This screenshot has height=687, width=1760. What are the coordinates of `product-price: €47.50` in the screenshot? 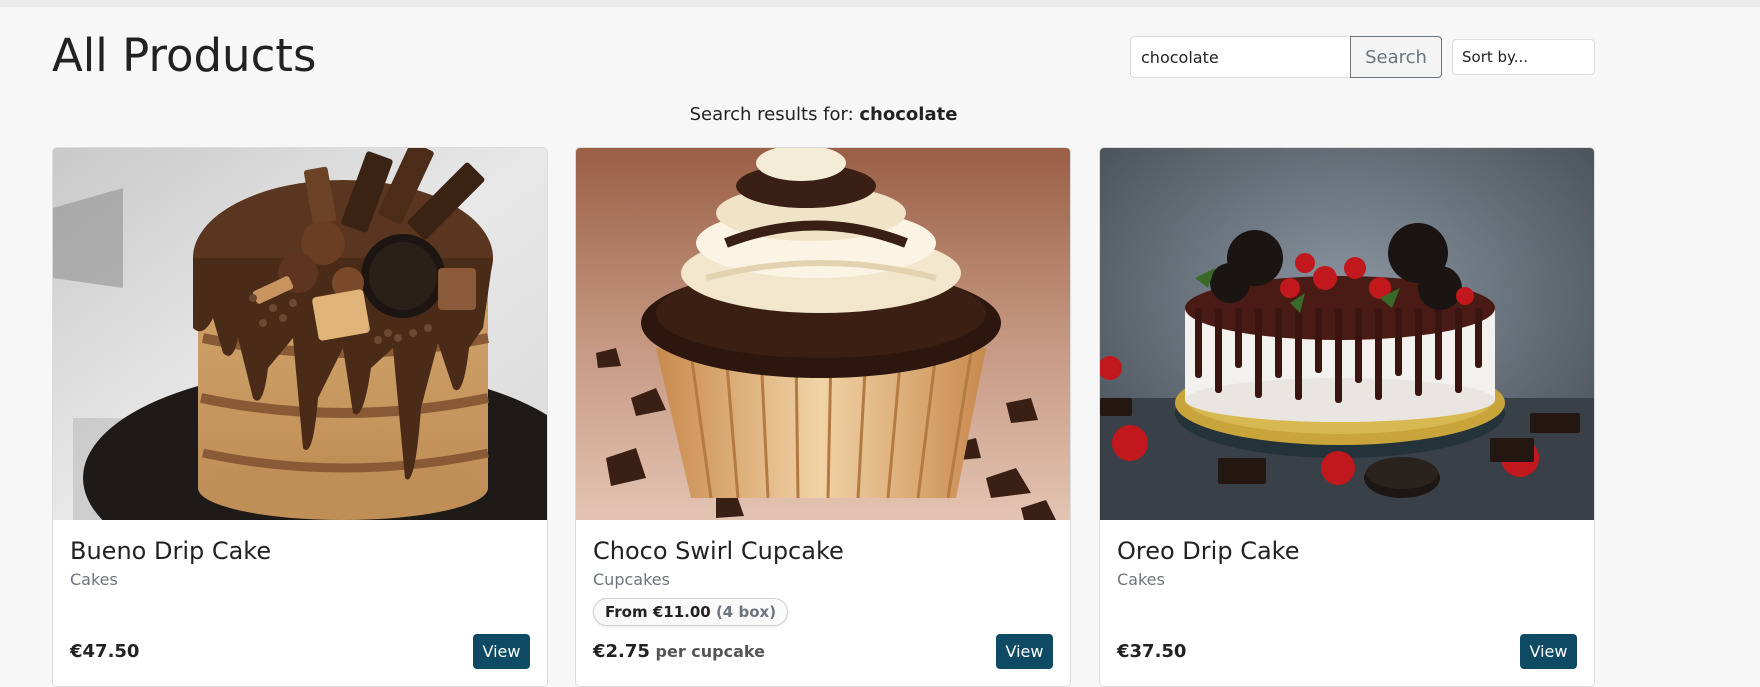 It's located at (104, 652).